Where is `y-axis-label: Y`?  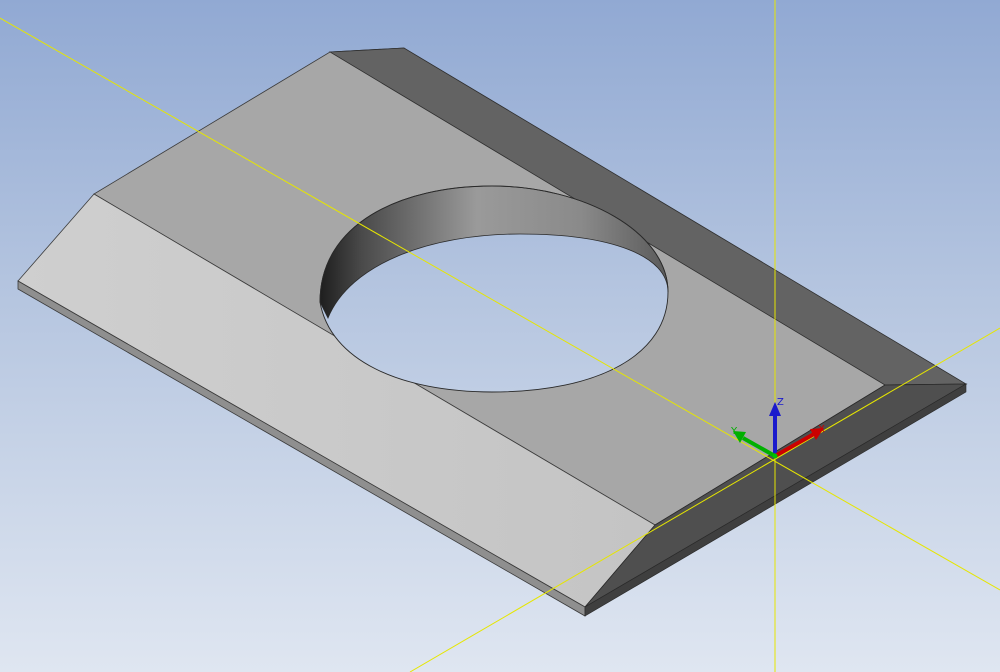
y-axis-label: Y is located at coordinates (734, 431).